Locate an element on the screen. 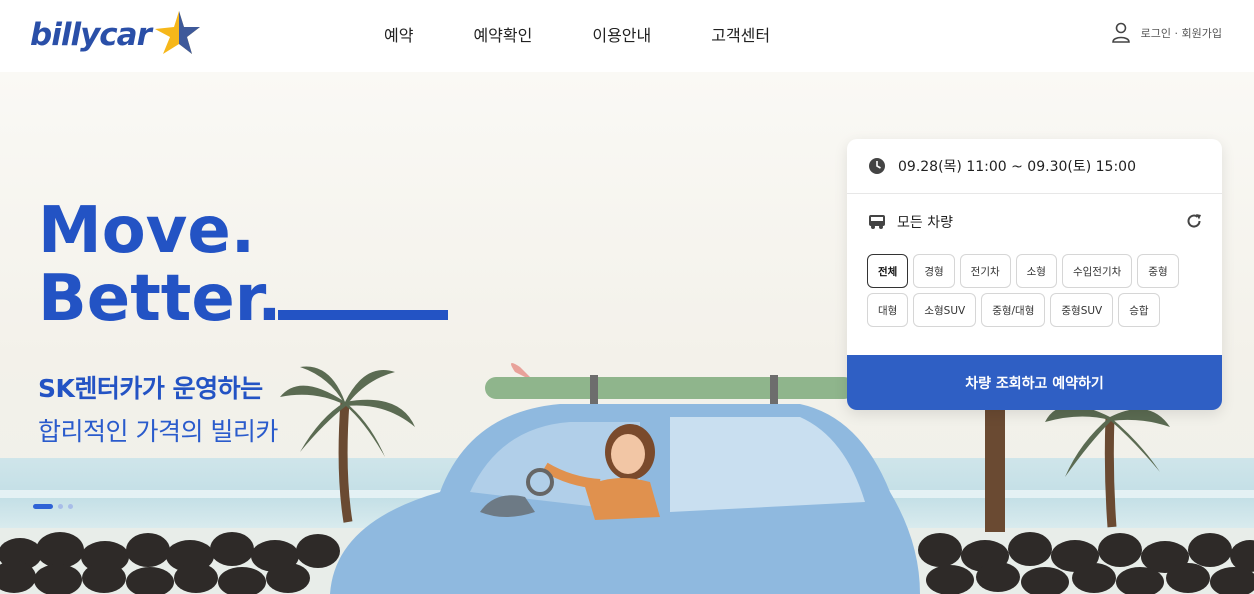 This screenshot has width=1254, height=594. chip-small: 소형 is located at coordinates (1036, 271).